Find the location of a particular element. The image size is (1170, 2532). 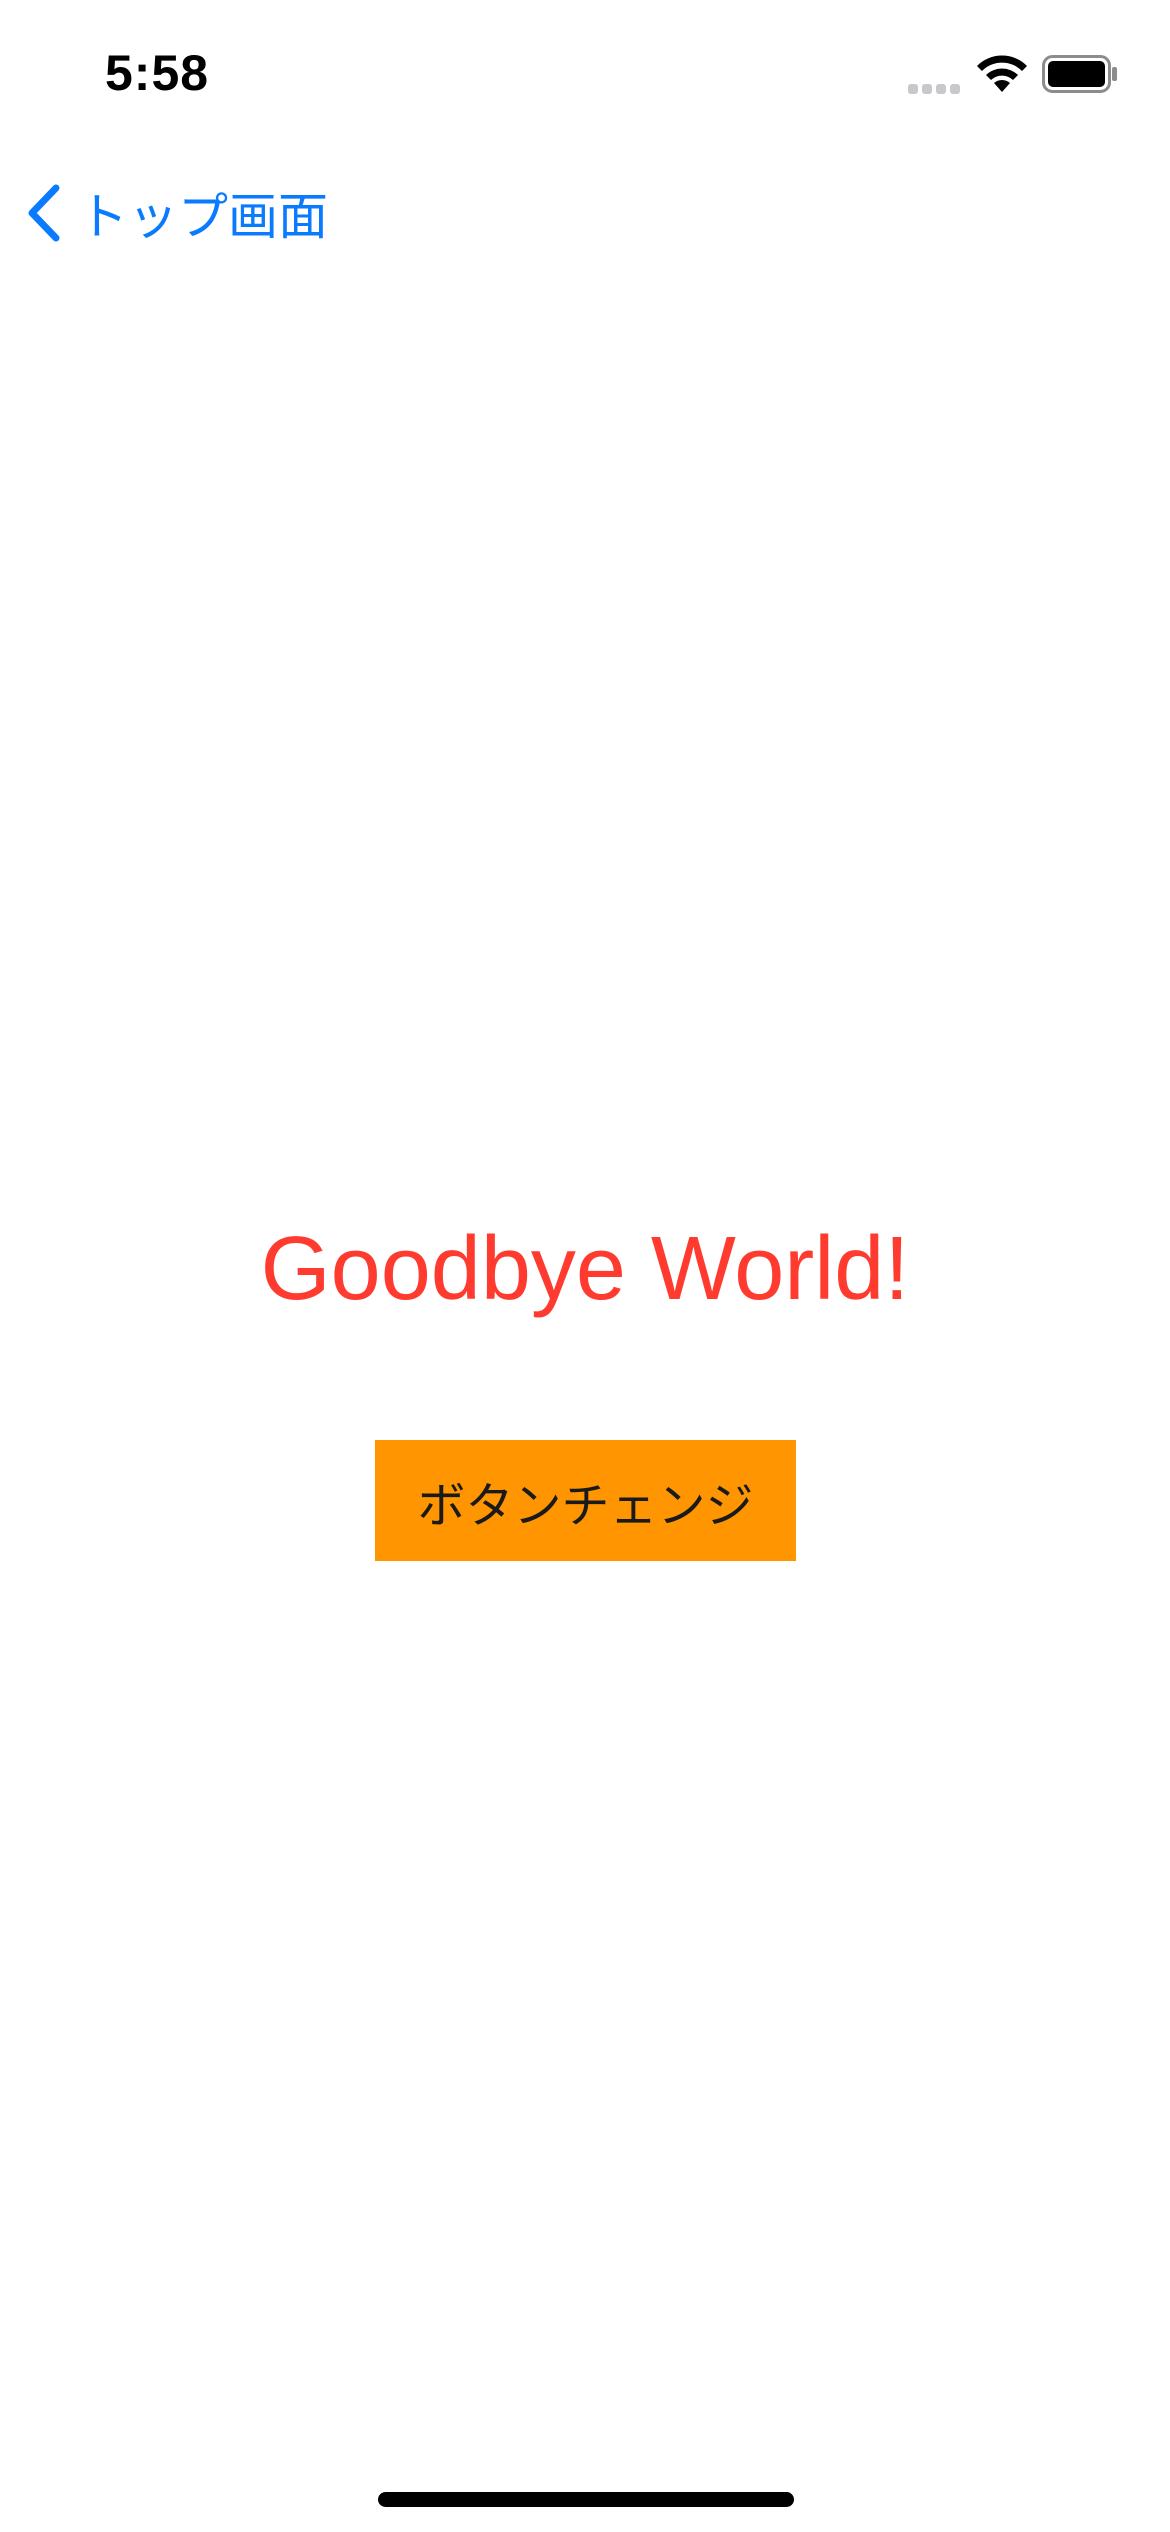

change-button: ボタンチェンジ is located at coordinates (585, 1500).